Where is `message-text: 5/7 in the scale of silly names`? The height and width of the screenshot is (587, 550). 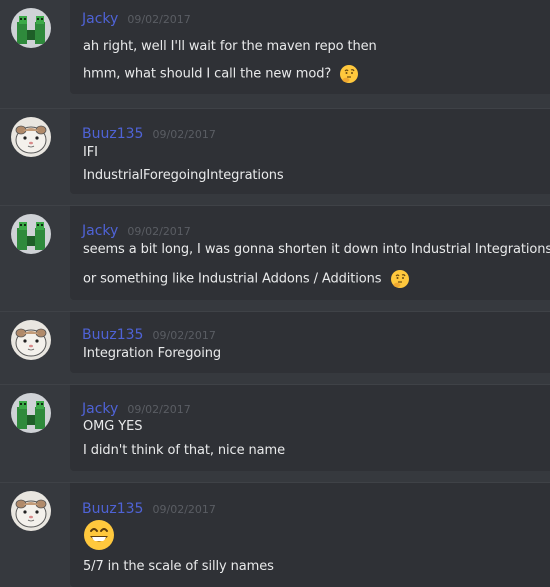
message-text: 5/7 in the scale of silly names is located at coordinates (178, 566).